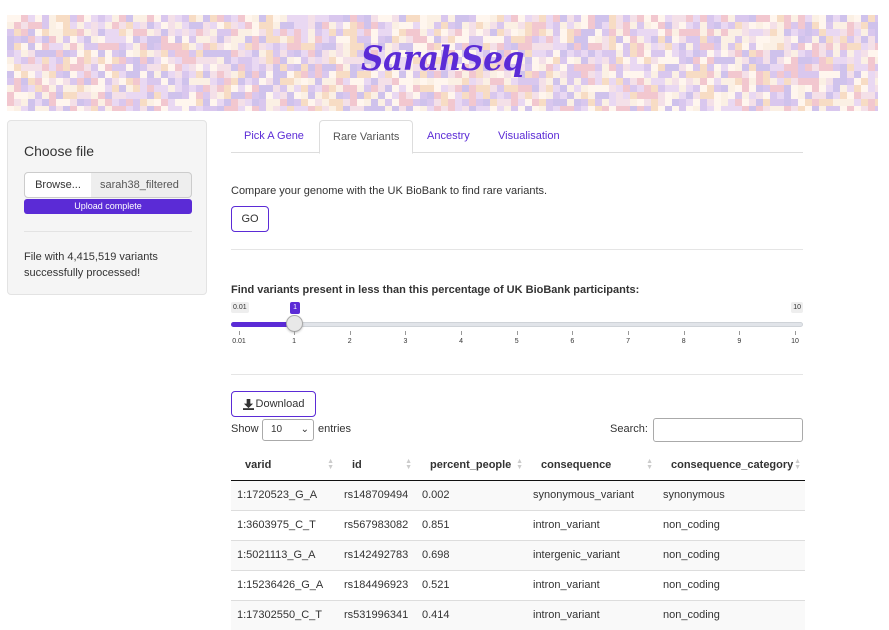  What do you see at coordinates (377, 524) in the screenshot?
I see `cell-id-link: rs567983082` at bounding box center [377, 524].